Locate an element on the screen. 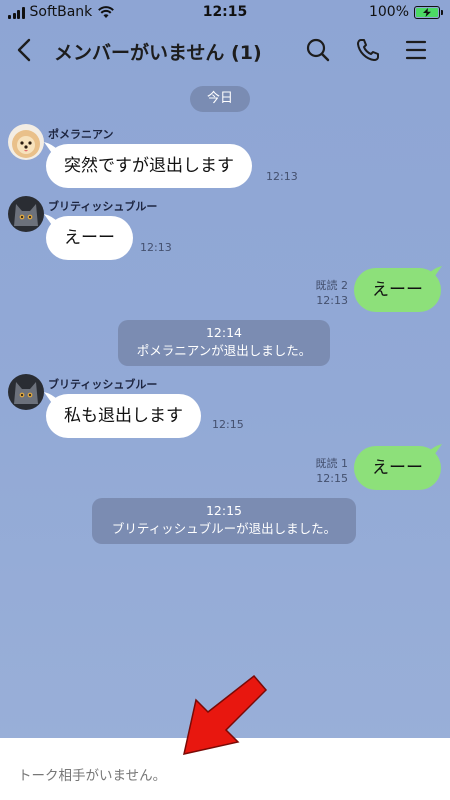 This screenshot has width=450, height=800. charging-bolt-icon is located at coordinates (427, 12).